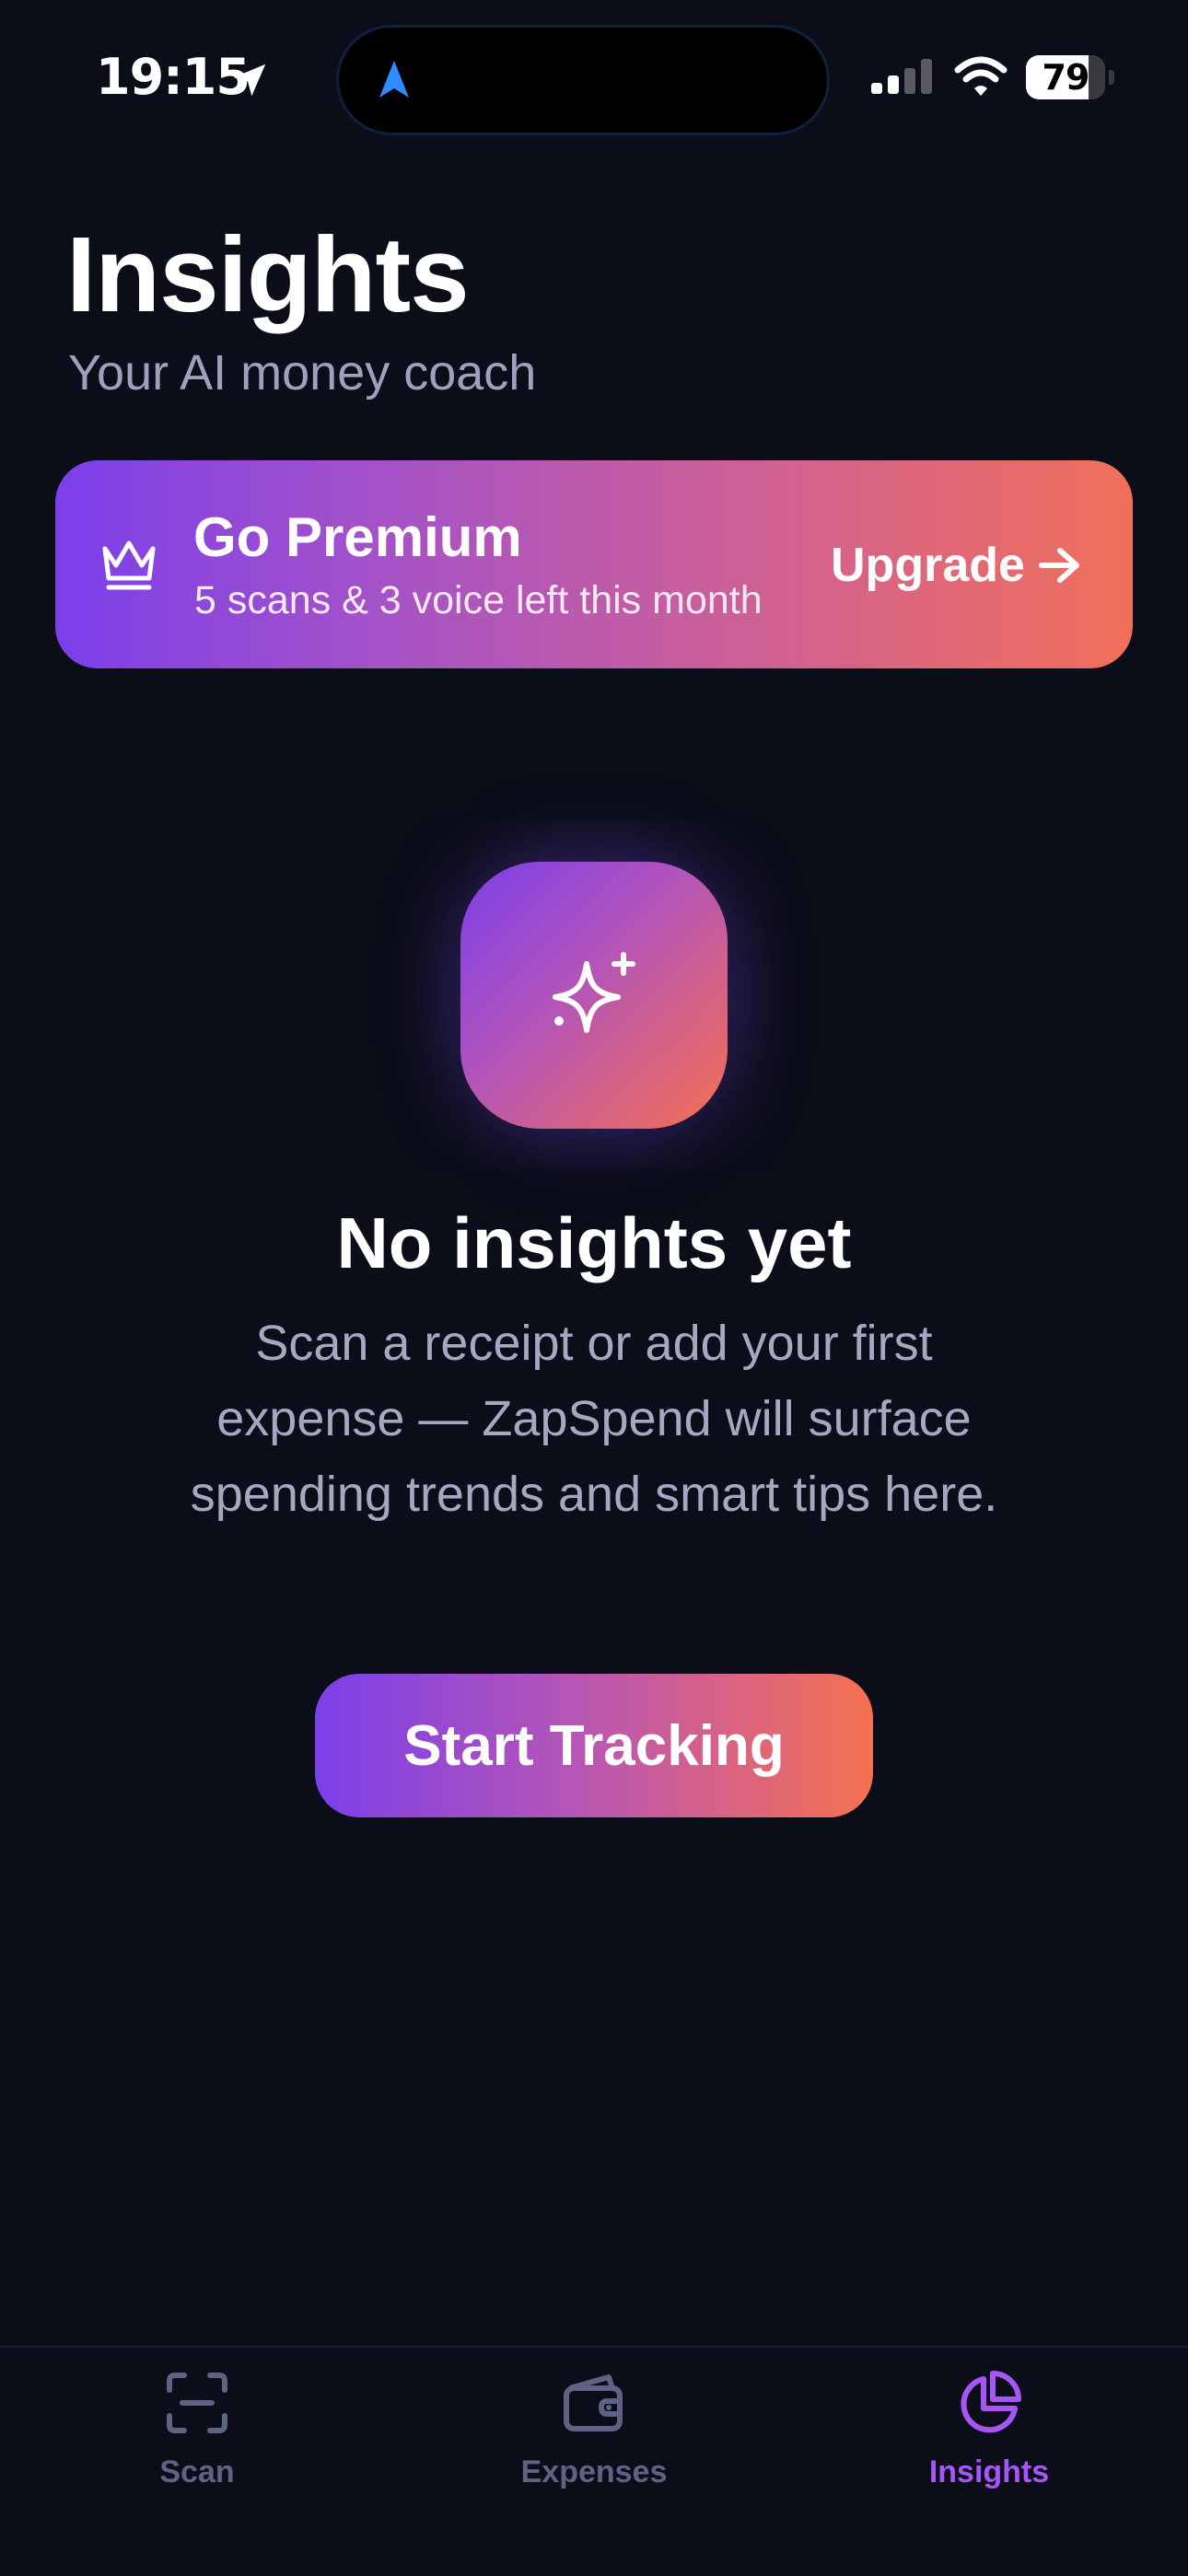  Describe the element at coordinates (1058, 565) in the screenshot. I see `arrow-right-icon` at that location.